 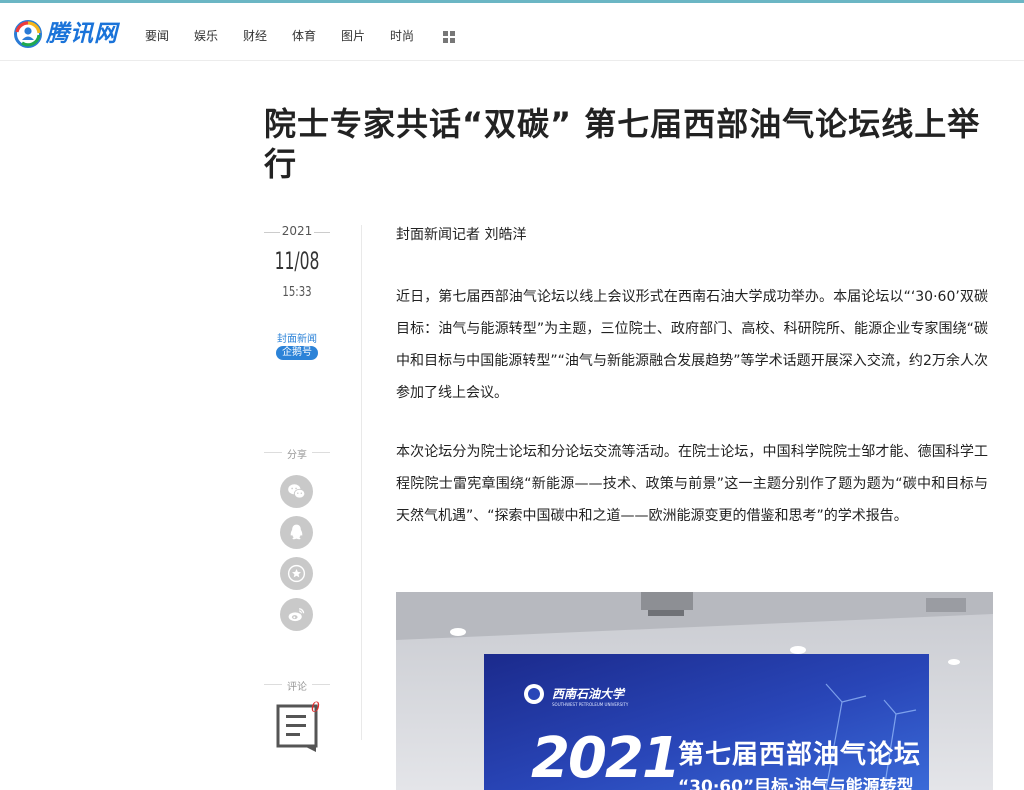 What do you see at coordinates (590, 704) in the screenshot?
I see `photo-university-en: SOUTHWEST PETROLEUM UNIVERSITY` at bounding box center [590, 704].